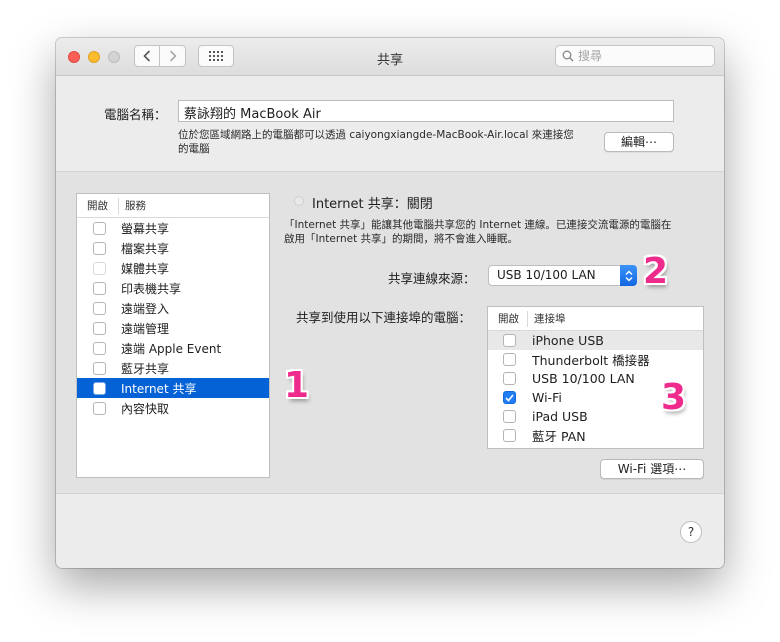 The image size is (780, 642). What do you see at coordinates (173, 368) in the screenshot?
I see `service-row: 藍牙共享` at bounding box center [173, 368].